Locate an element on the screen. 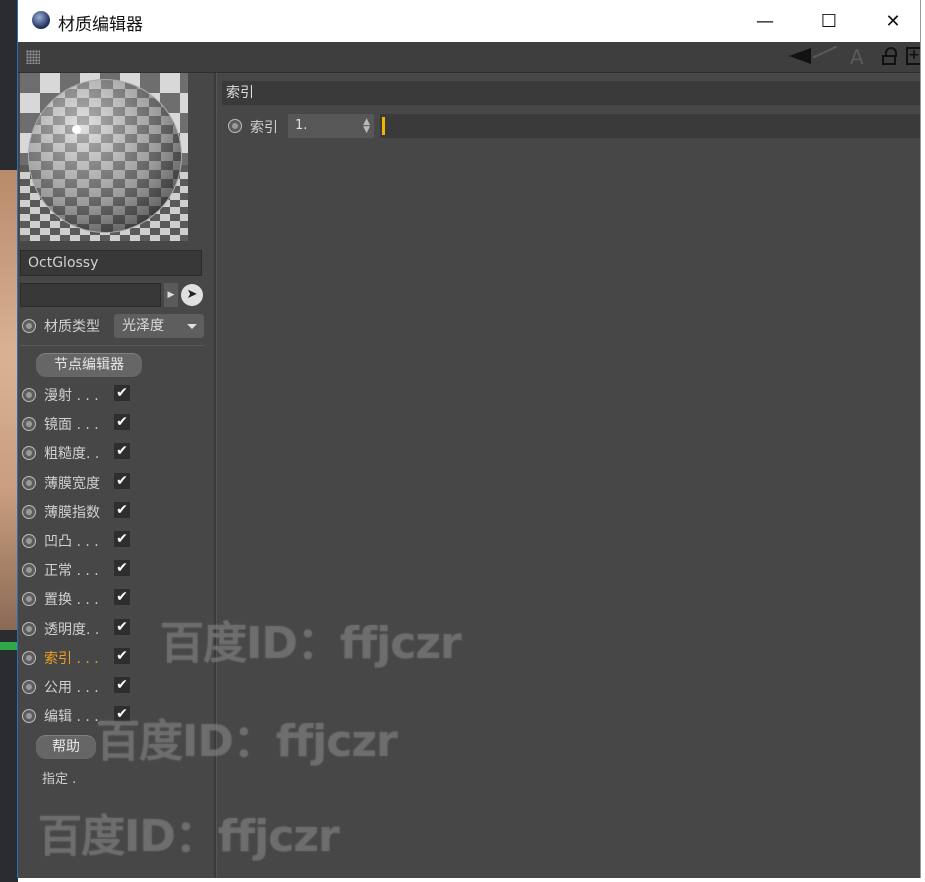 Image resolution: width=925 pixels, height=882 pixels. back-arrow-icon is located at coordinates (800, 56).